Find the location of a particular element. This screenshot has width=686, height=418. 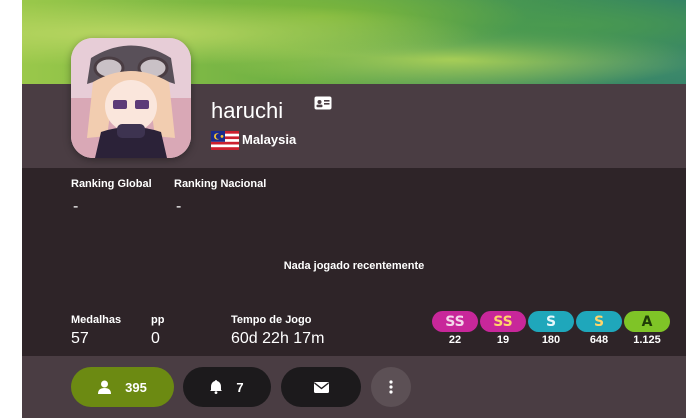

more-options-button is located at coordinates (391, 387).